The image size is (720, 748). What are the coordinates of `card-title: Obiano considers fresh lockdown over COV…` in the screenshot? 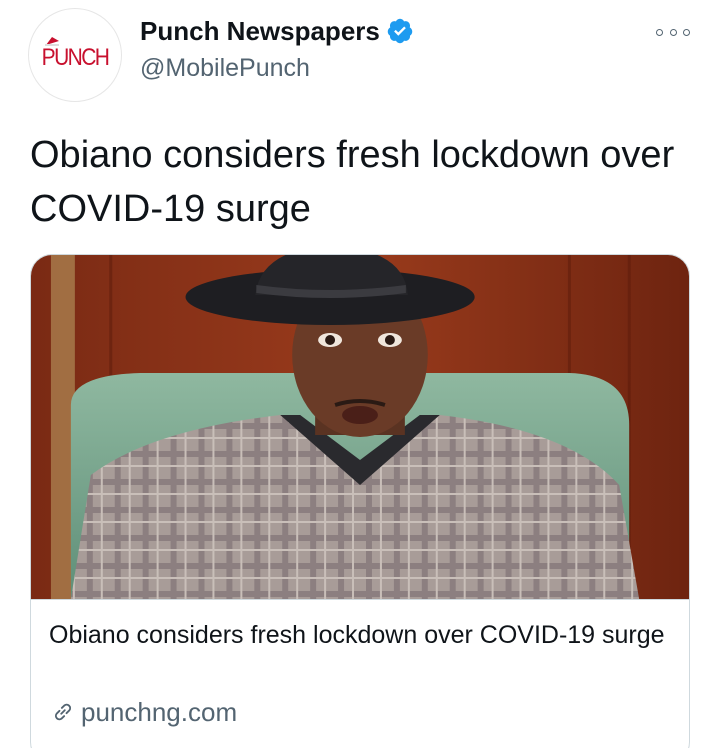 It's located at (359, 635).